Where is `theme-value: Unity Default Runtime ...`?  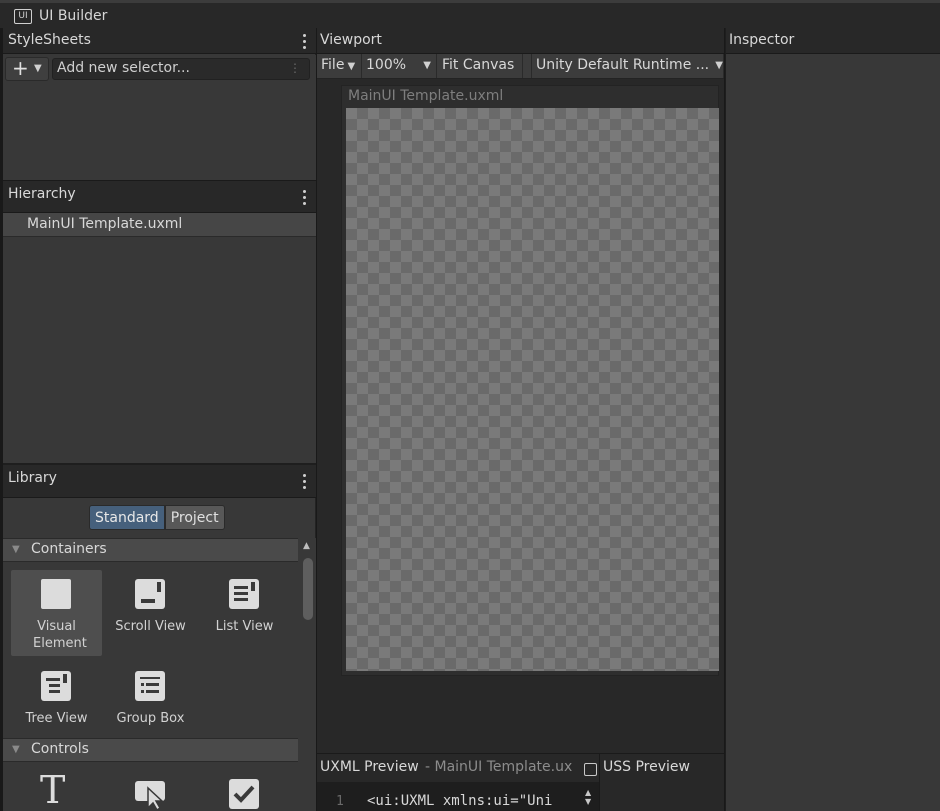 theme-value: Unity Default Runtime ... is located at coordinates (623, 65).